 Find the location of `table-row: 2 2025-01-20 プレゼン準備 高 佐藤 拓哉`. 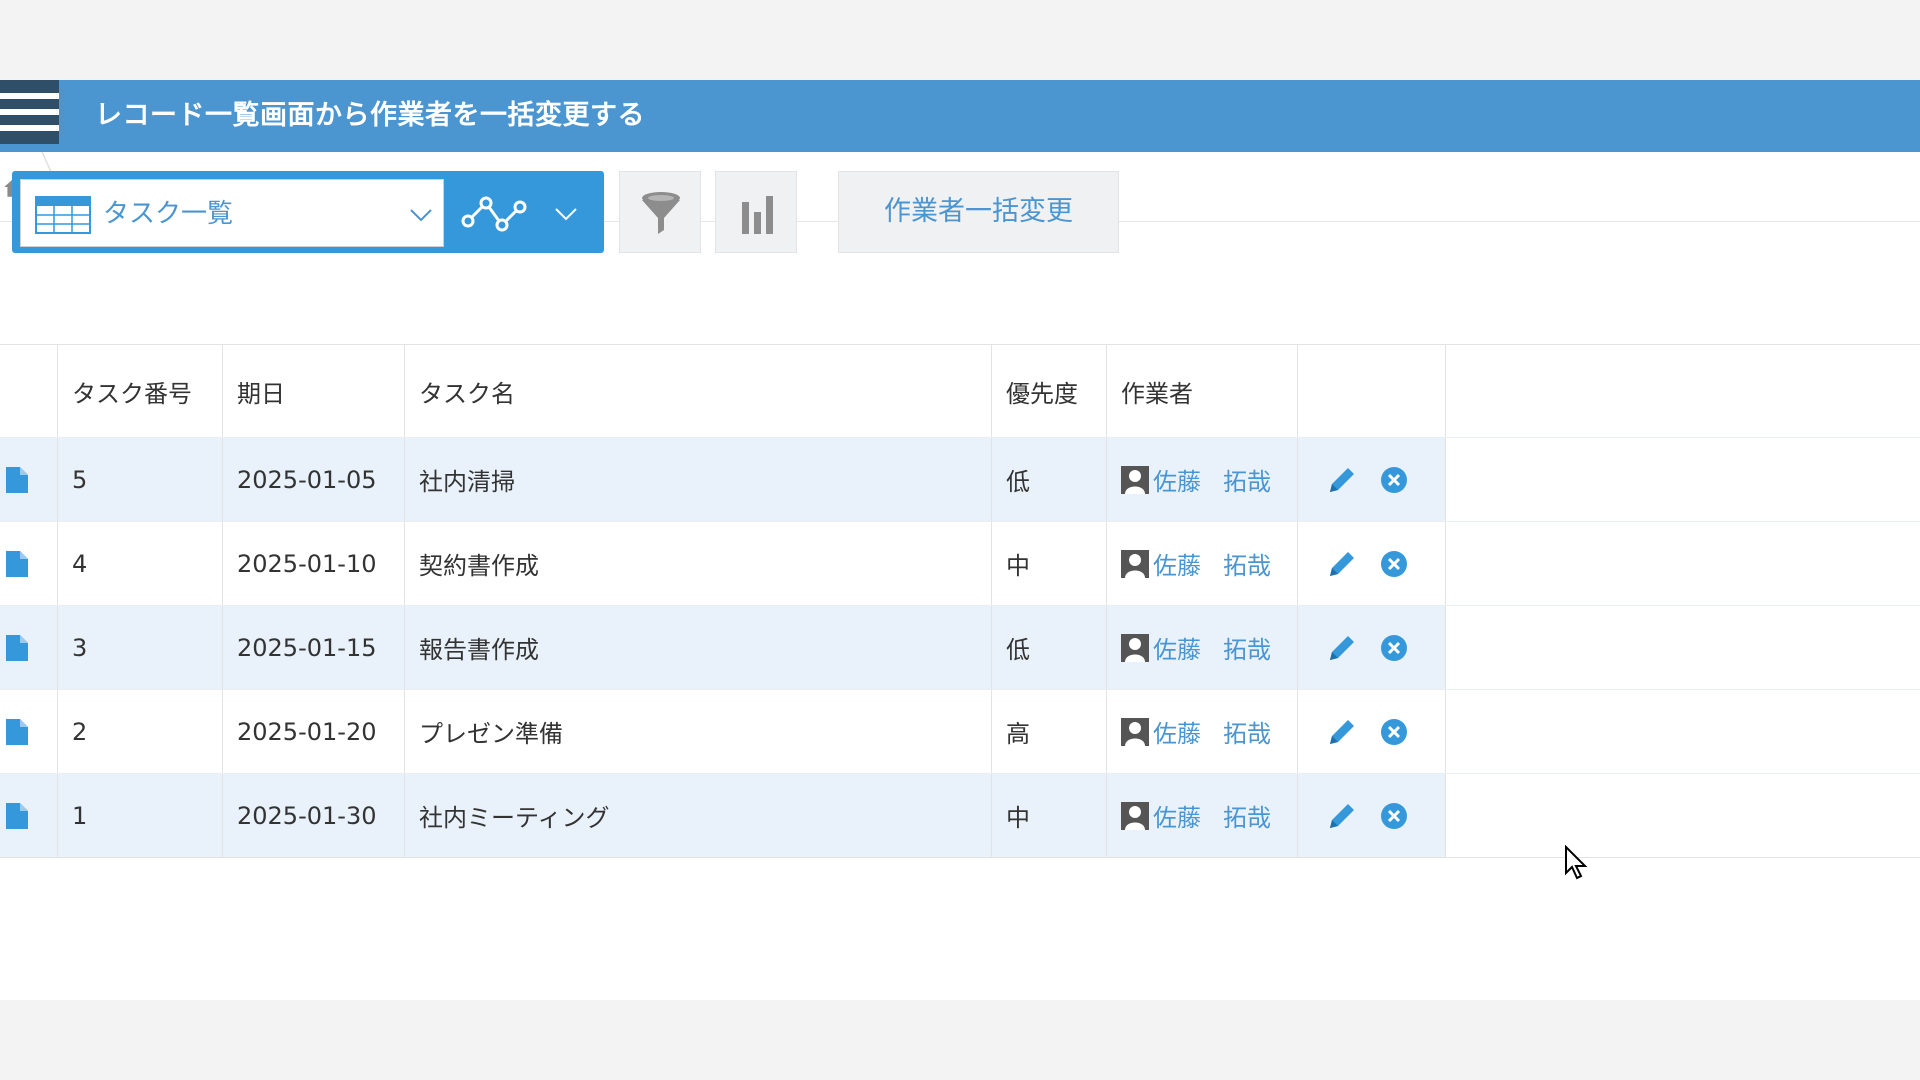

table-row: 2 2025-01-20 プレゼン準備 高 佐藤 拓哉 is located at coordinates (960, 731).